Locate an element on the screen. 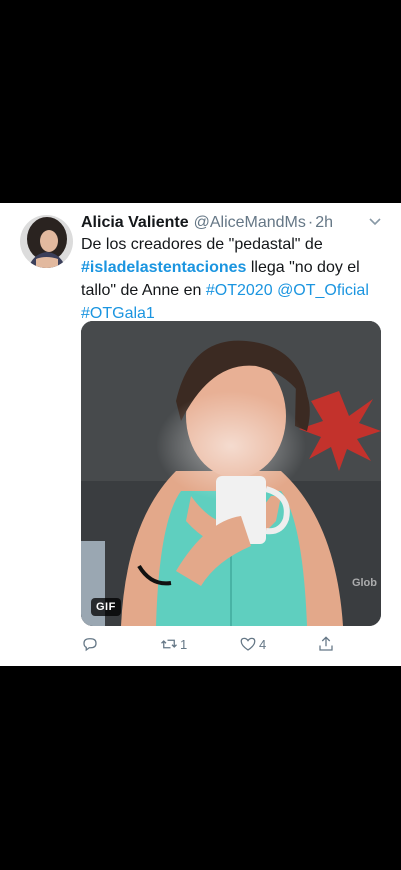  avatar-image is located at coordinates (46, 241).